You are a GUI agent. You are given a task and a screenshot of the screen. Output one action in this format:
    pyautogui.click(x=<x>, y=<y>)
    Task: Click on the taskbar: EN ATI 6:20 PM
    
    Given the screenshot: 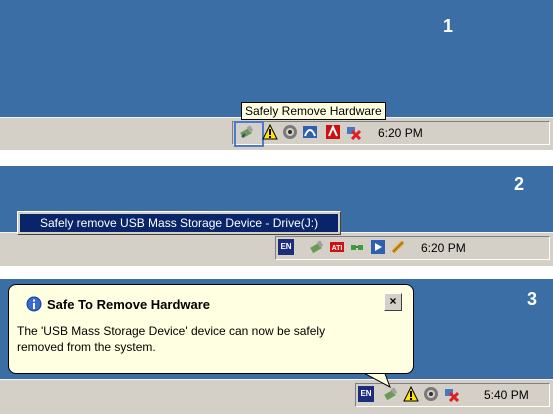 What is the action you would take?
    pyautogui.click(x=276, y=249)
    